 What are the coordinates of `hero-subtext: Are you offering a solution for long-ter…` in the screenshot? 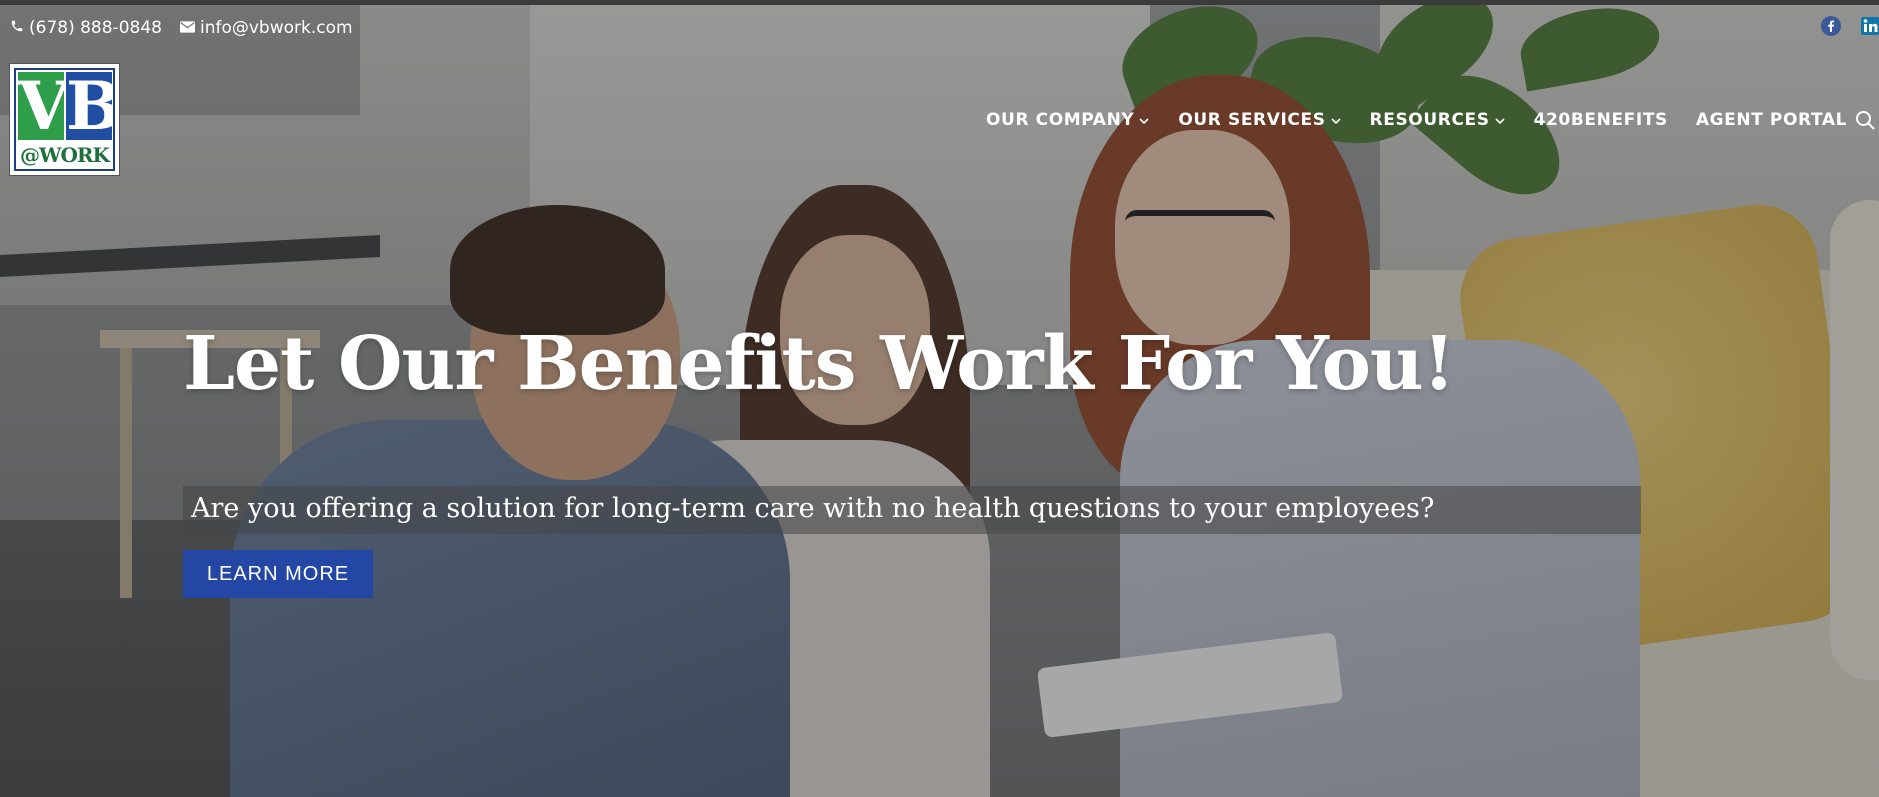 It's located at (813, 508).